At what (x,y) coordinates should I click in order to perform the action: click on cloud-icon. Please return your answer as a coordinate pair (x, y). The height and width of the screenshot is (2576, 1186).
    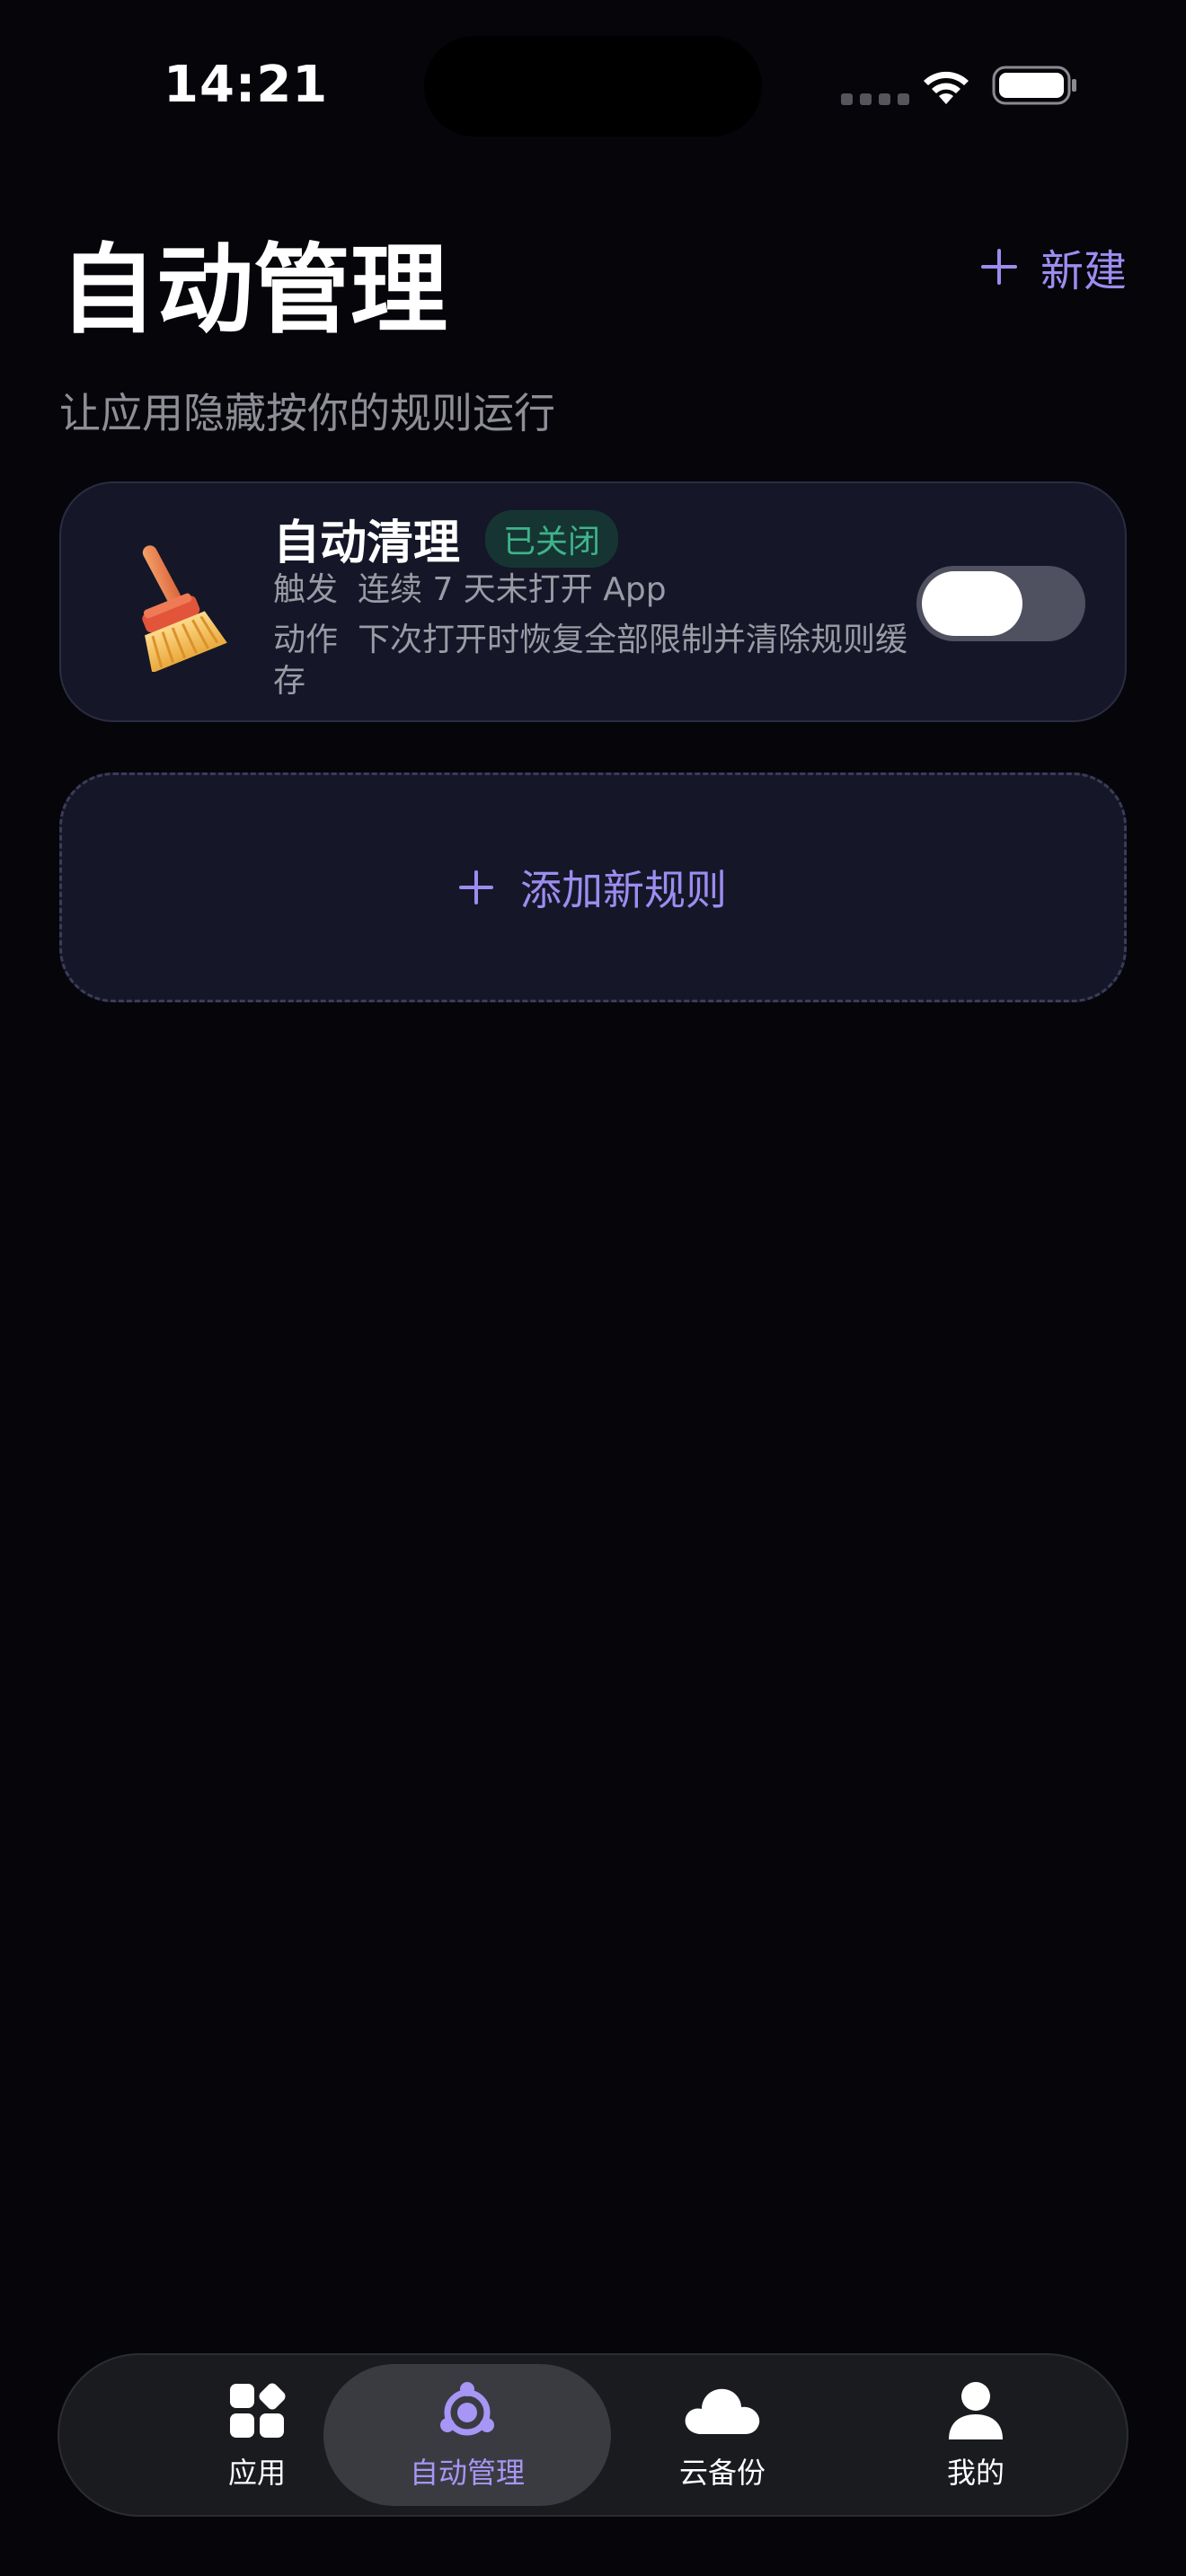
    Looking at the image, I should click on (722, 2411).